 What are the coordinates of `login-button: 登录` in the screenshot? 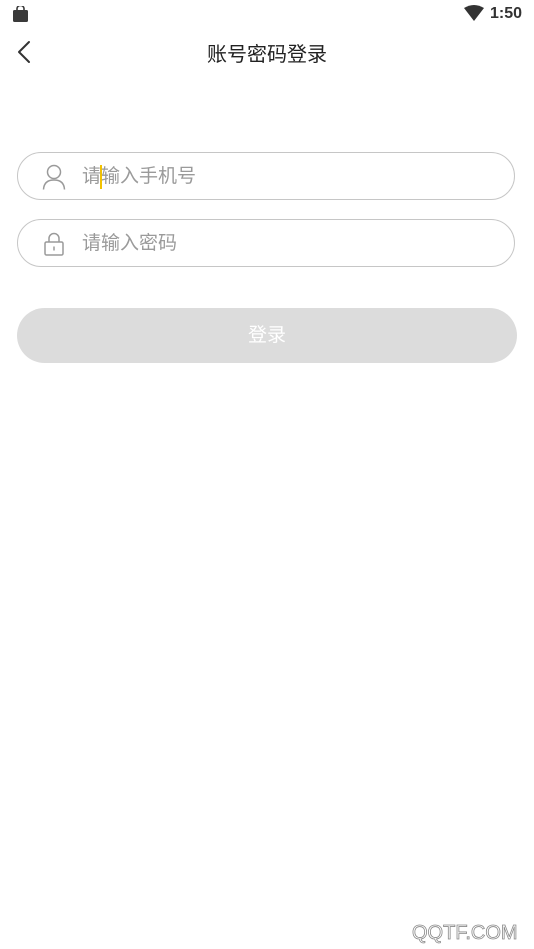 It's located at (267, 335).